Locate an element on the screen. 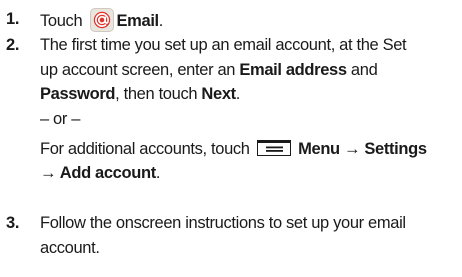 This screenshot has height=277, width=462. step-number: 1. is located at coordinates (13, 19).